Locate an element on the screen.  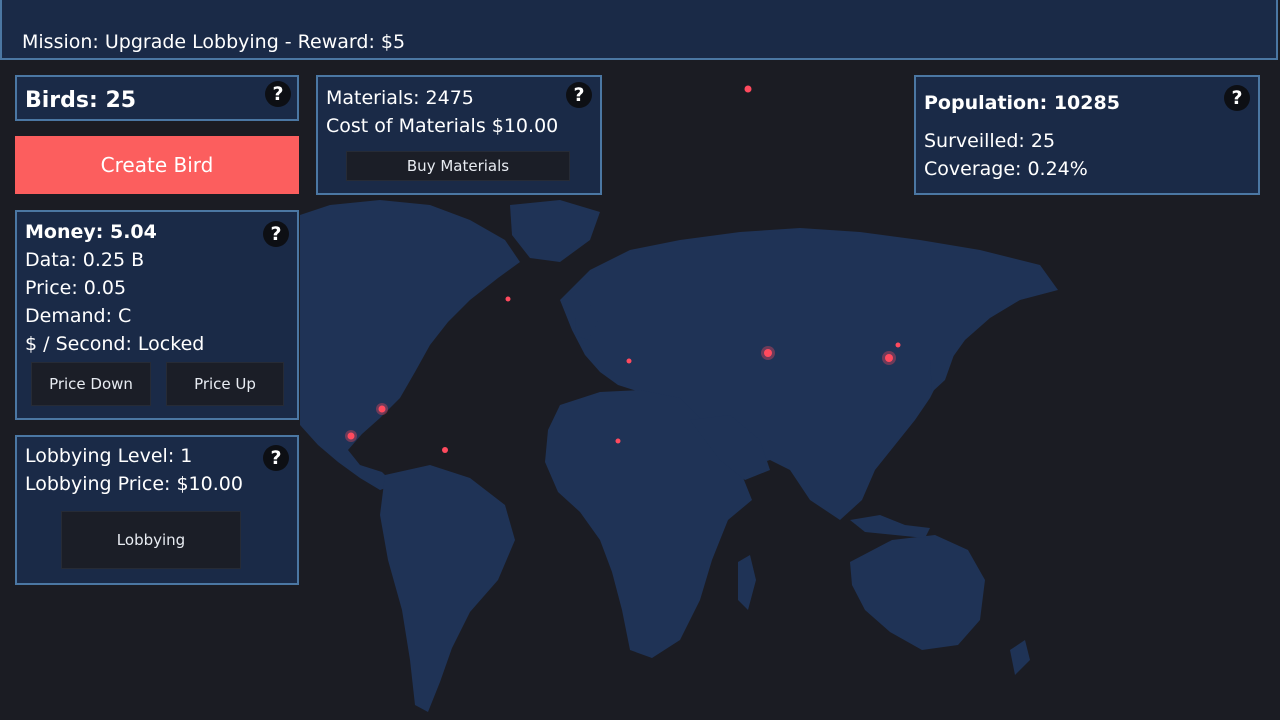
data-value: Data: 0.25 B is located at coordinates (85, 260).